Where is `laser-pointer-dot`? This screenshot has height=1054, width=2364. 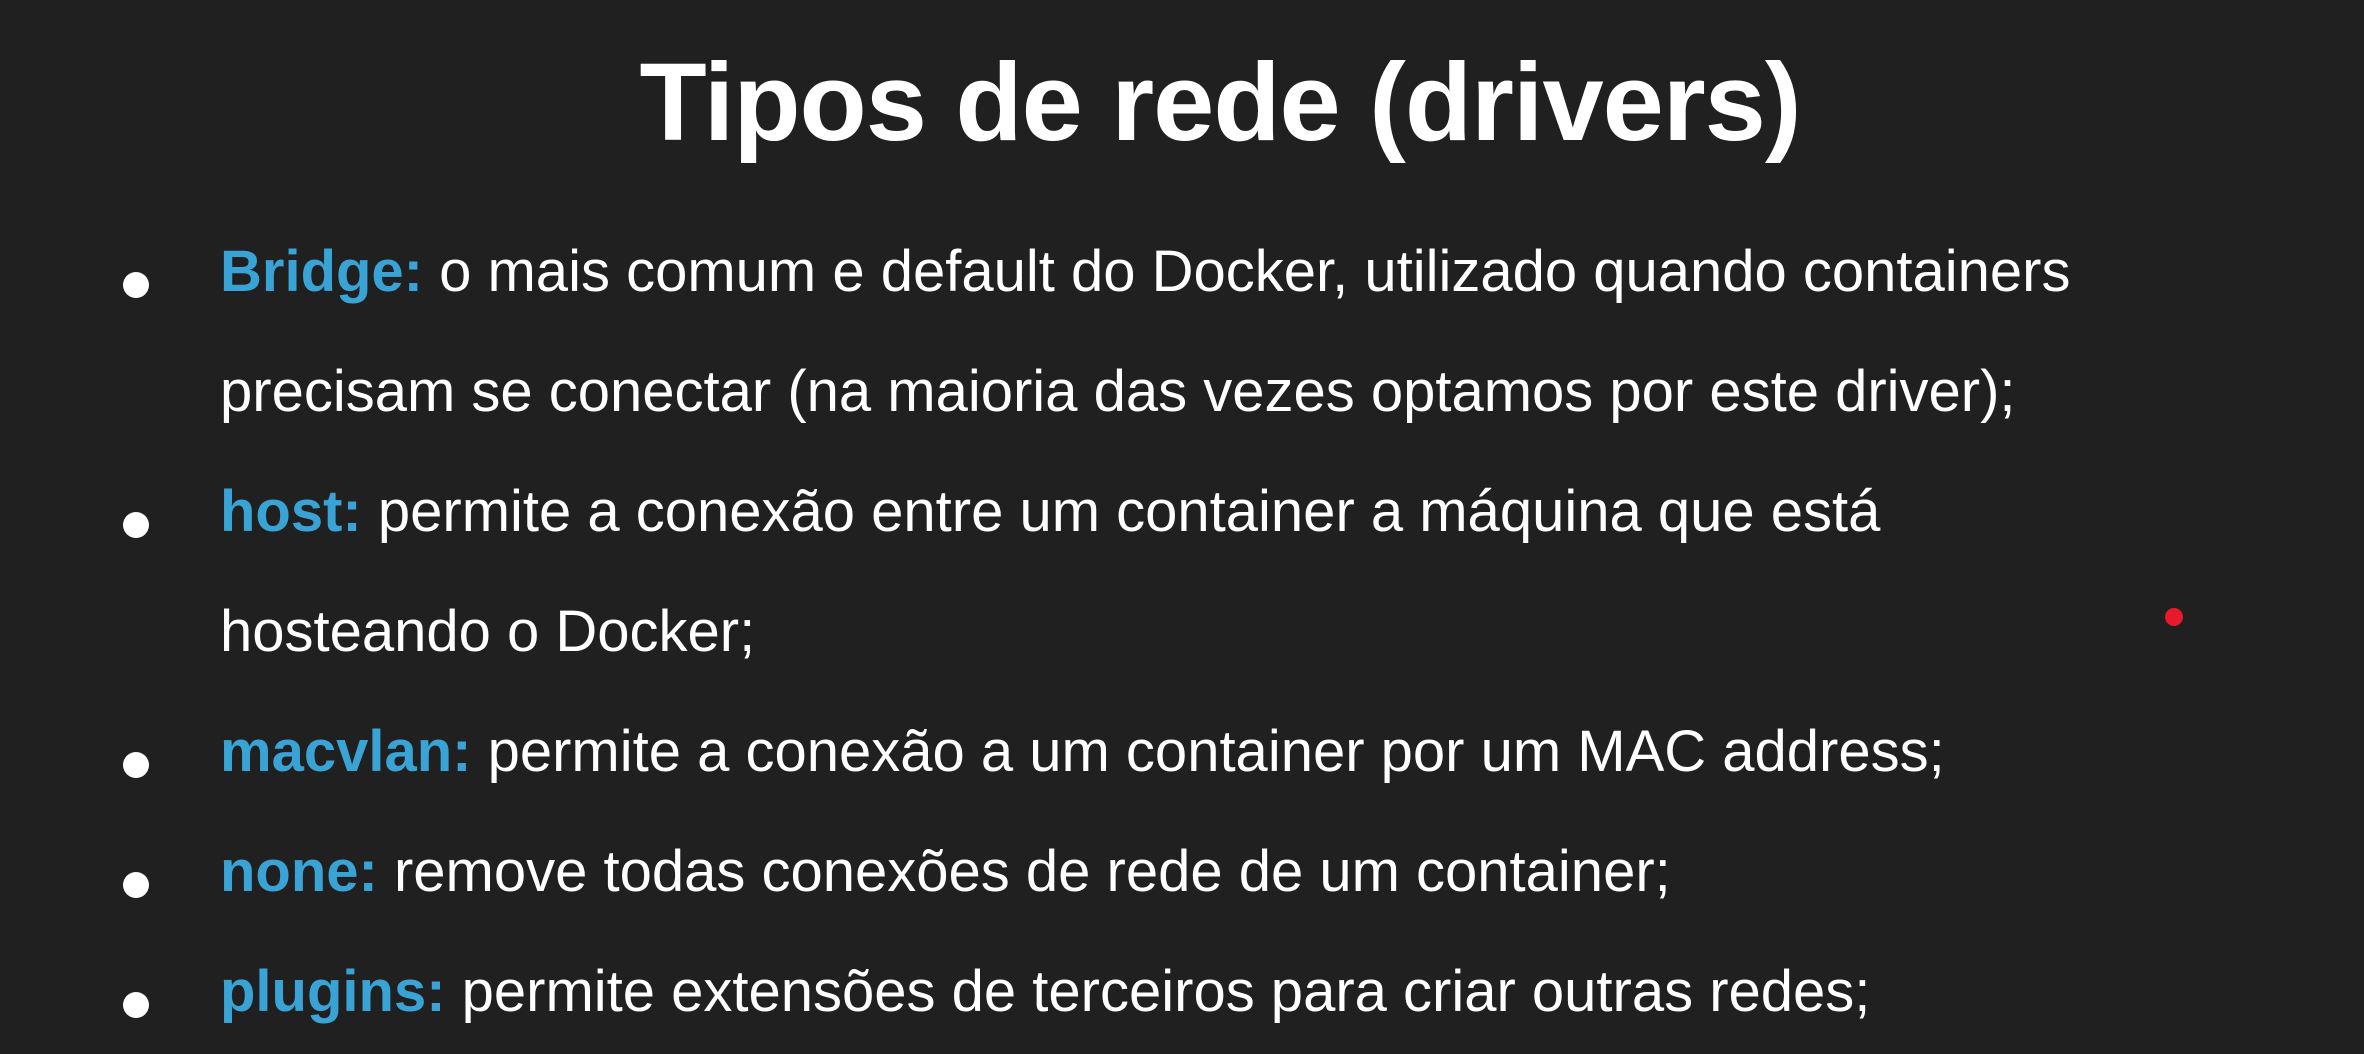
laser-pointer-dot is located at coordinates (2174, 617).